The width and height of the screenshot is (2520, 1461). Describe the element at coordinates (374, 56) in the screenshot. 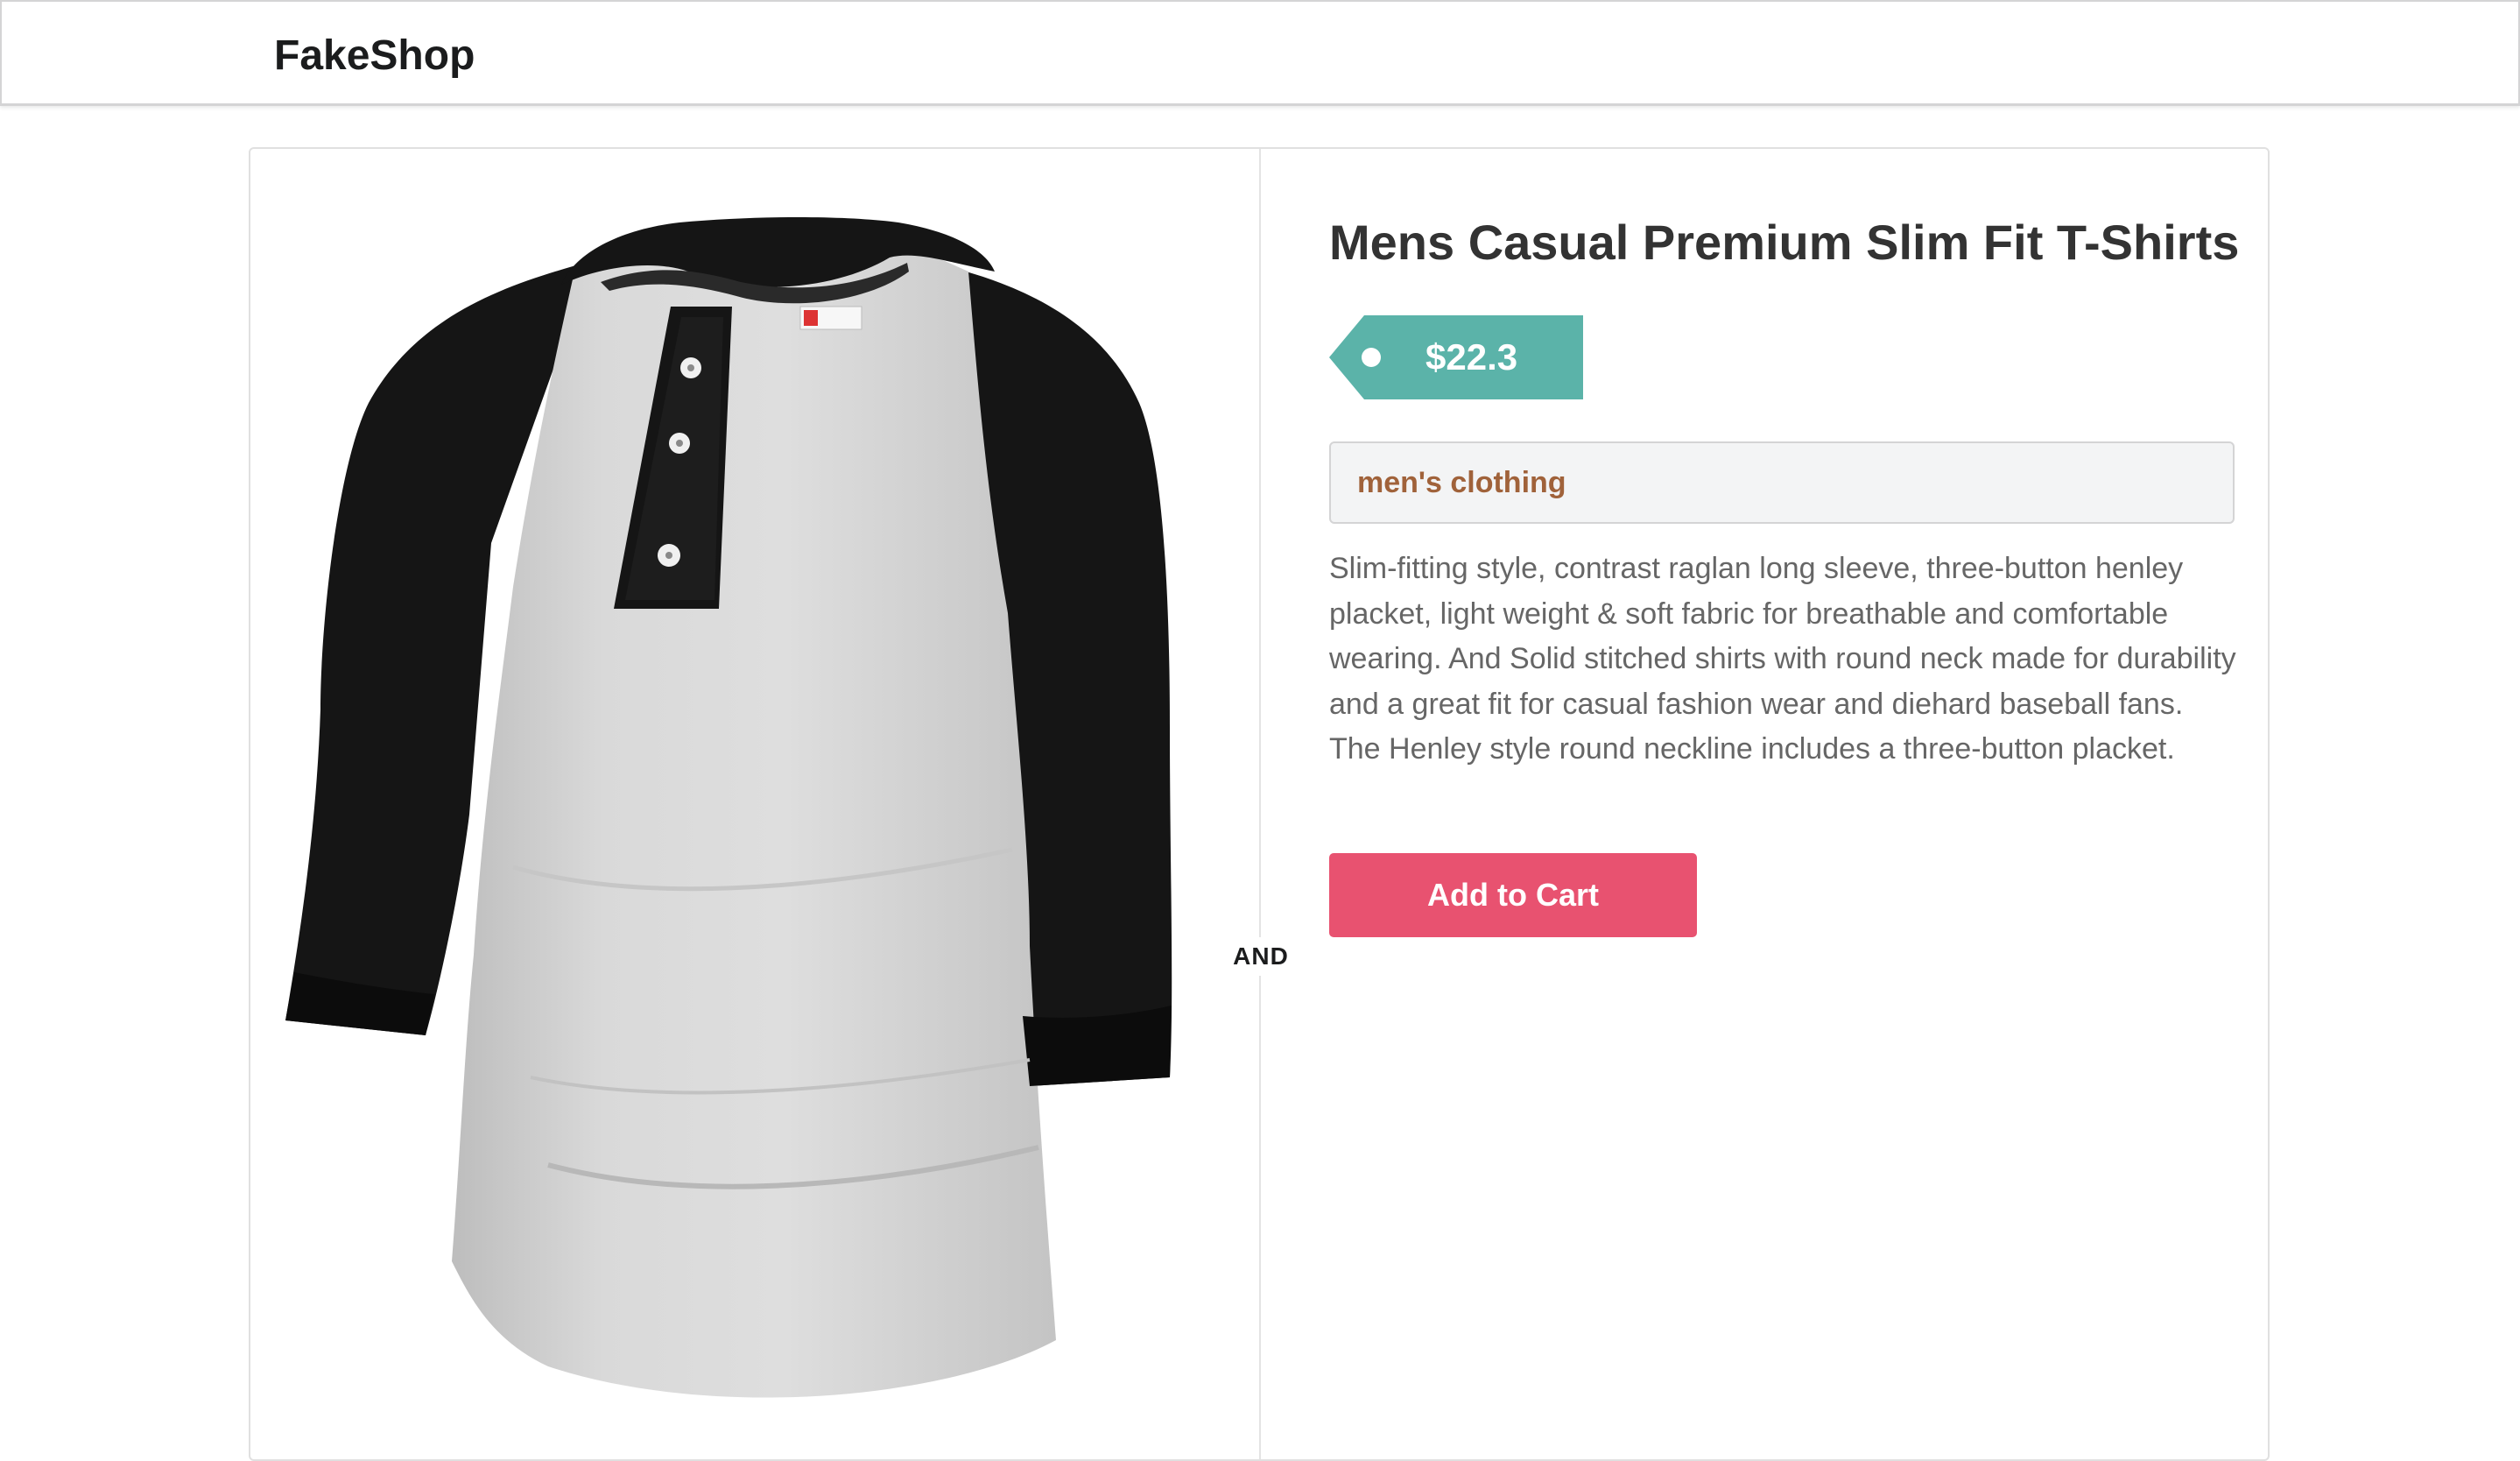

I see `brand-logo-text: FakeShop` at that location.